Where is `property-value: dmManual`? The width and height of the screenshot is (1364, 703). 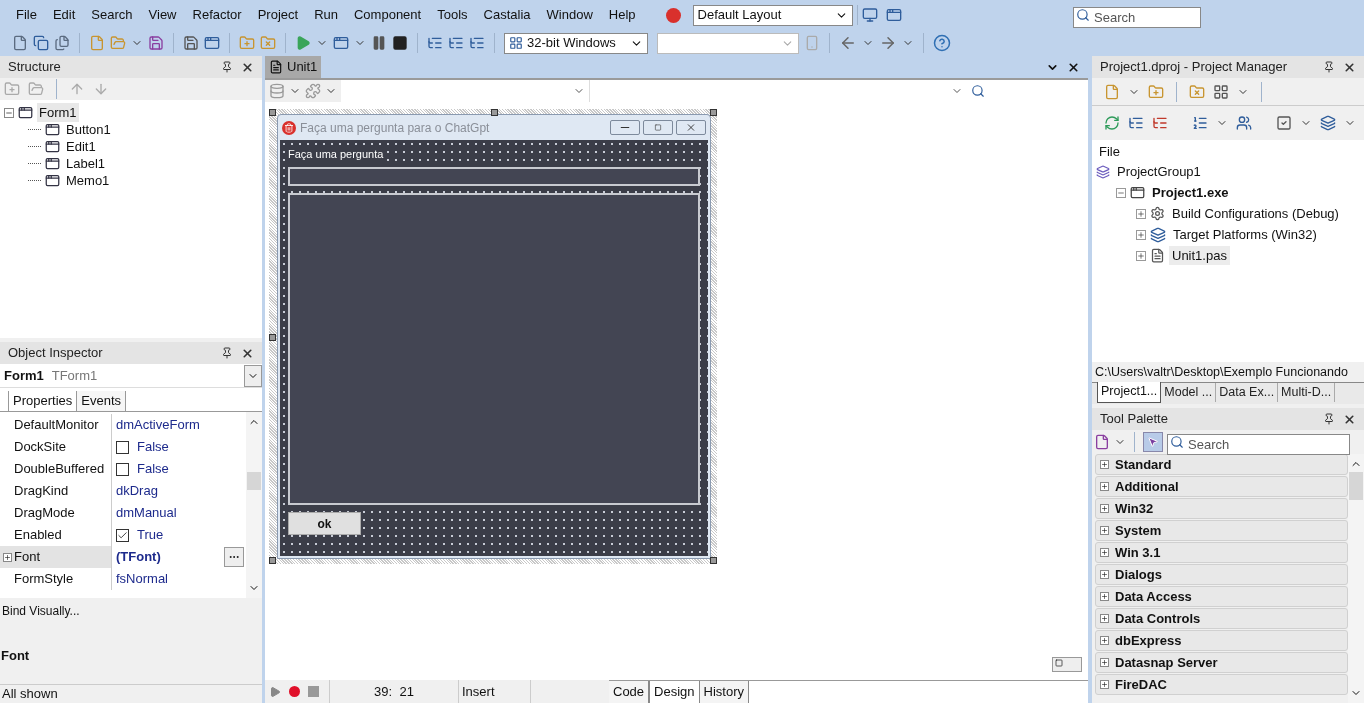
property-value: dmManual is located at coordinates (181, 513).